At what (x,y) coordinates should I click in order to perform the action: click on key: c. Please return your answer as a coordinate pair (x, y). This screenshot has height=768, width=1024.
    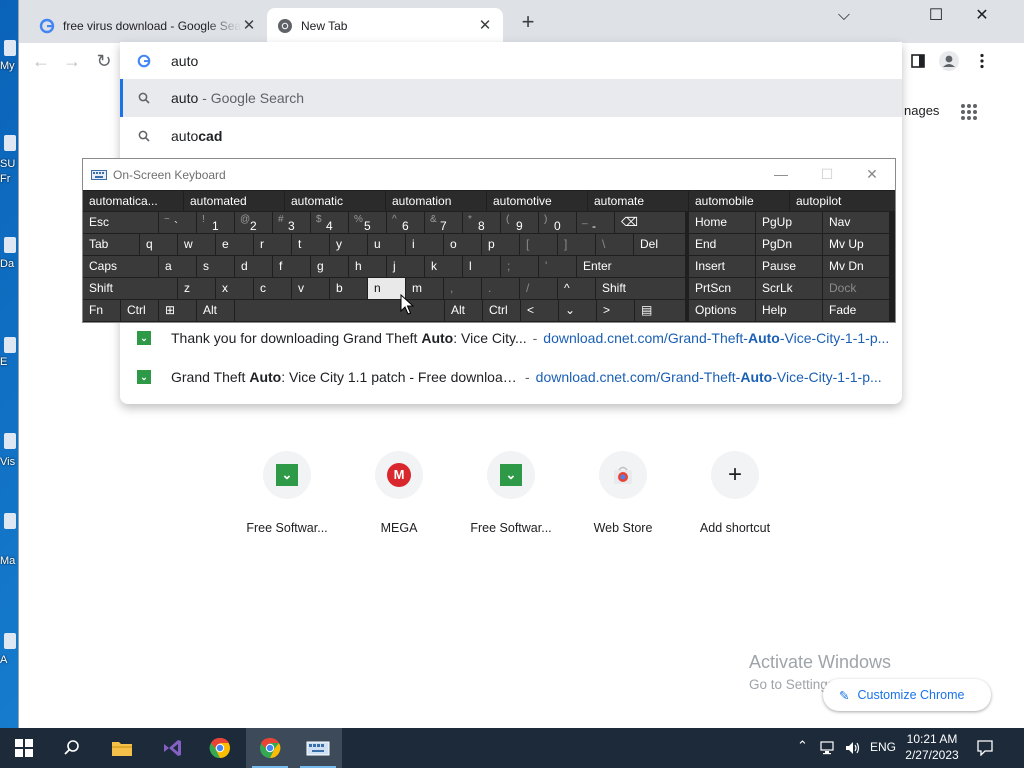
    Looking at the image, I should click on (272, 288).